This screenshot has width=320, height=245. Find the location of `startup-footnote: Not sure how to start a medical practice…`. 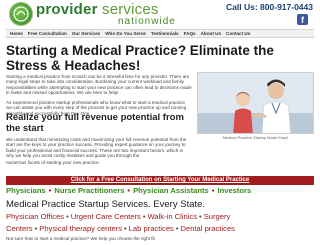

startup-footnote: Not sure how to start a medical practice… is located at coordinates (80, 238).